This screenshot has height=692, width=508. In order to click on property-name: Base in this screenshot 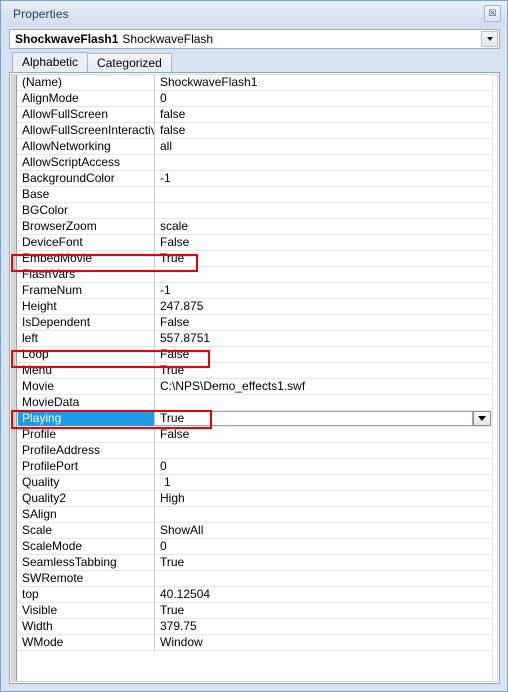, I will do `click(86, 194)`.